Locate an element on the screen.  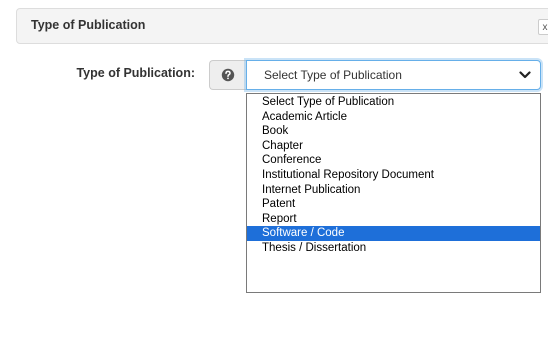
chevron-down-icon is located at coordinates (525, 75).